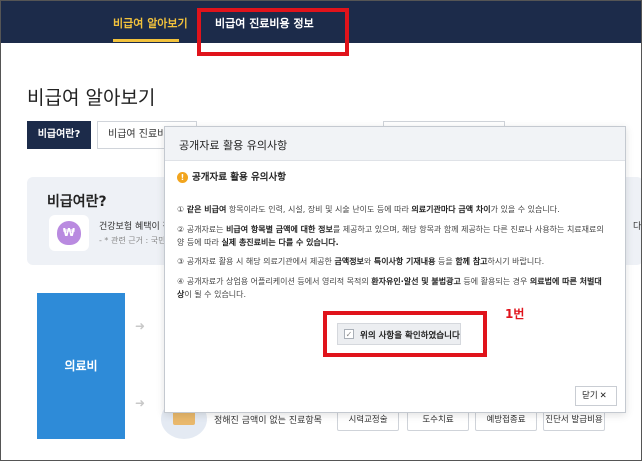  What do you see at coordinates (181, 209) in the screenshot?
I see `item-number: ①` at bounding box center [181, 209].